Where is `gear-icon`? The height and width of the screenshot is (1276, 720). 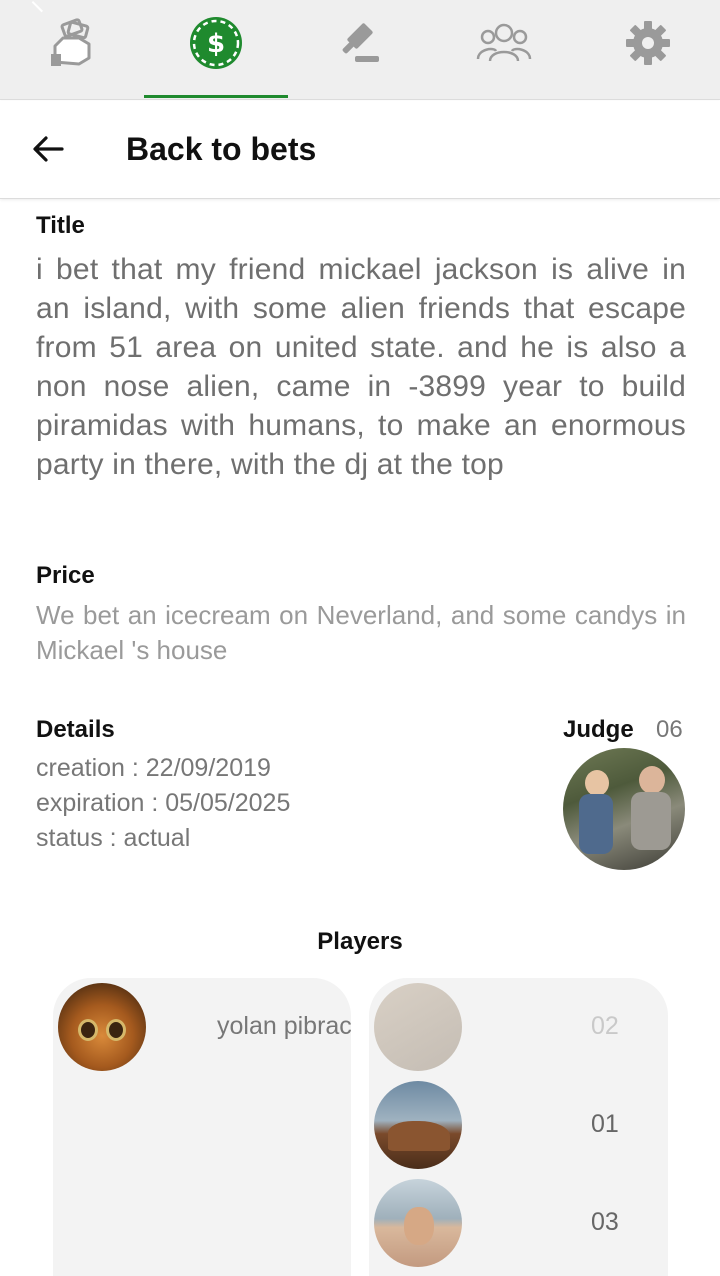 gear-icon is located at coordinates (648, 45).